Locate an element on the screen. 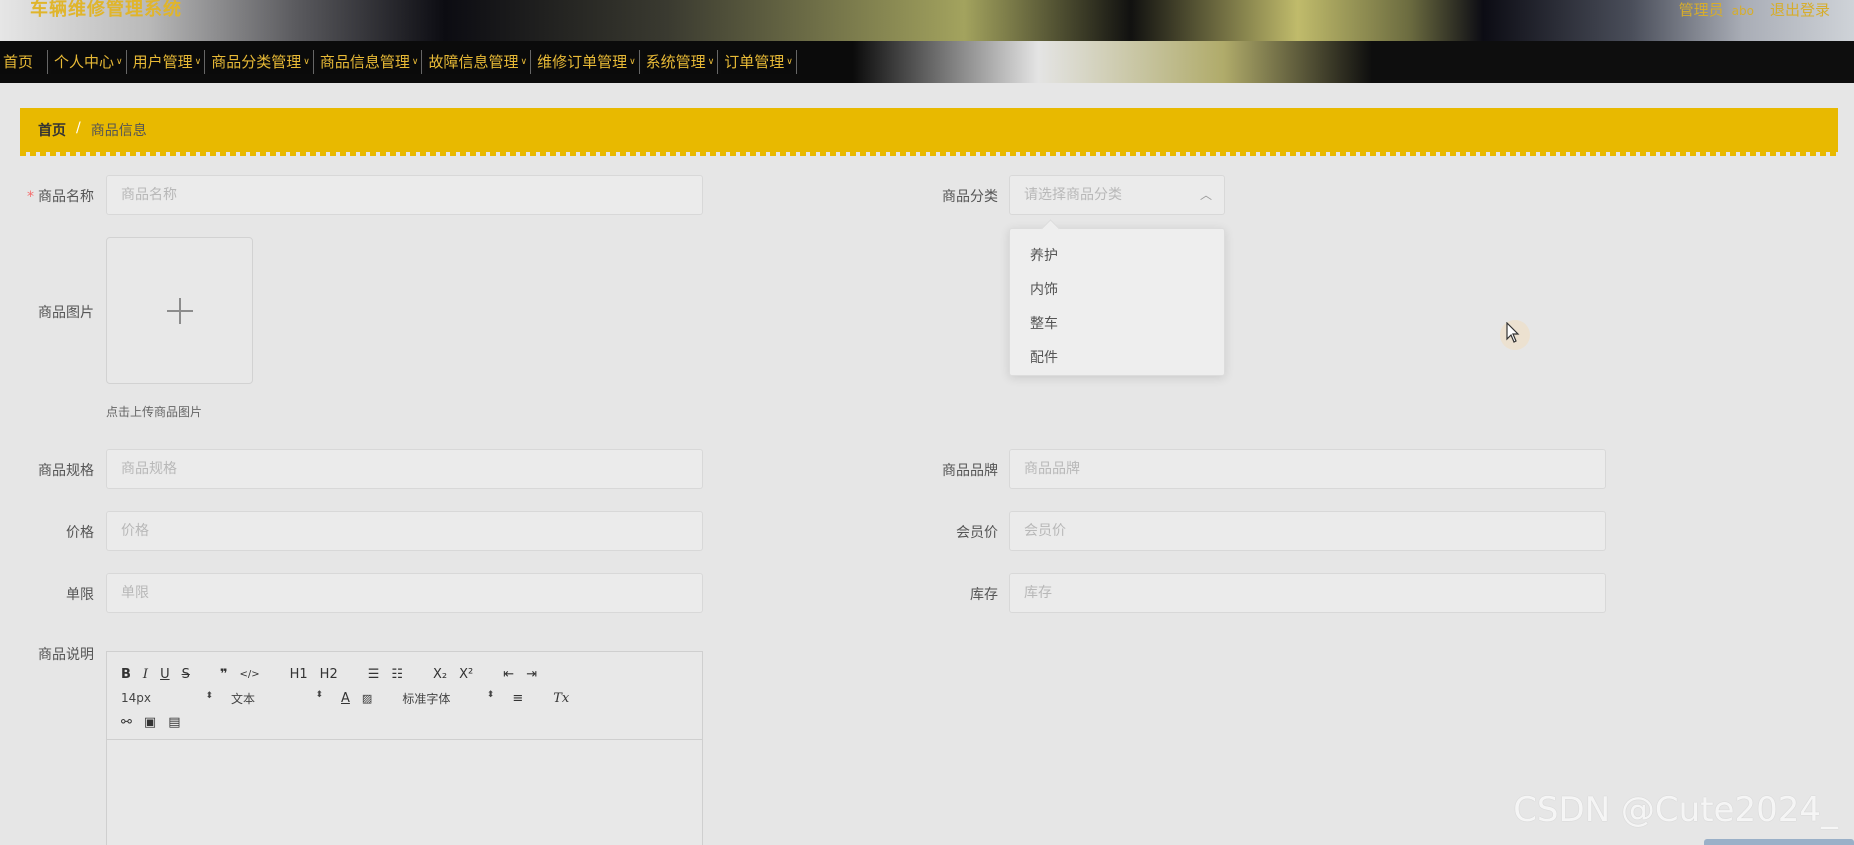  member-price-label: 会员价 is located at coordinates (977, 533).